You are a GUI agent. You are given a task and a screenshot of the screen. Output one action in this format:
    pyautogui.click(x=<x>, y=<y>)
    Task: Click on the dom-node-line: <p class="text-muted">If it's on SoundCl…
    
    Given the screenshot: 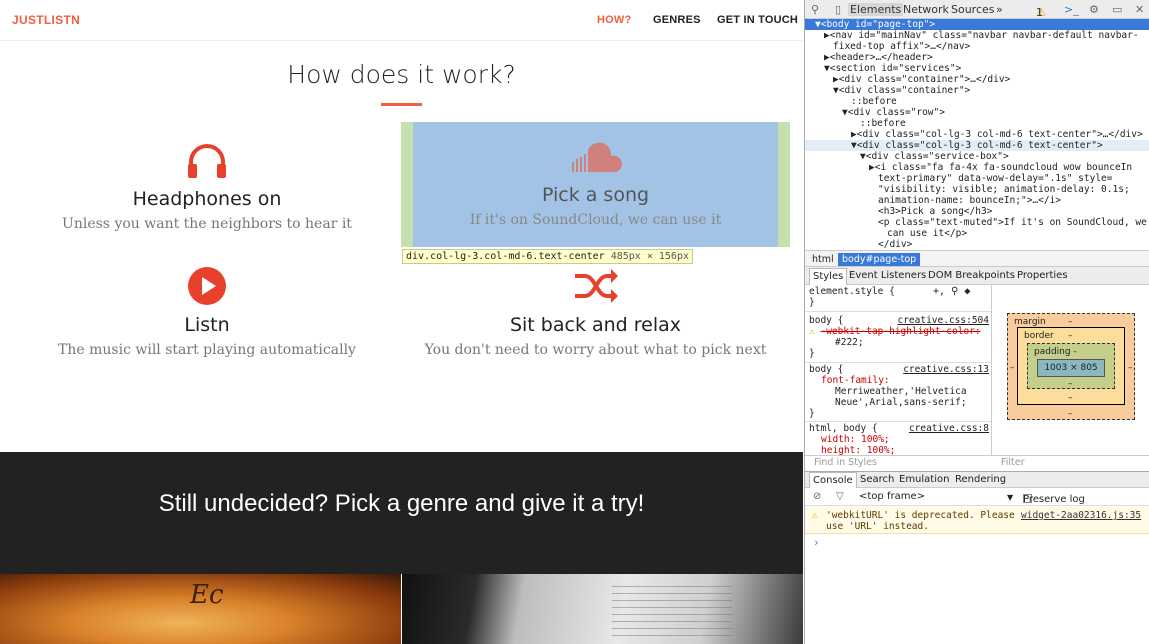 What is the action you would take?
    pyautogui.click(x=977, y=222)
    